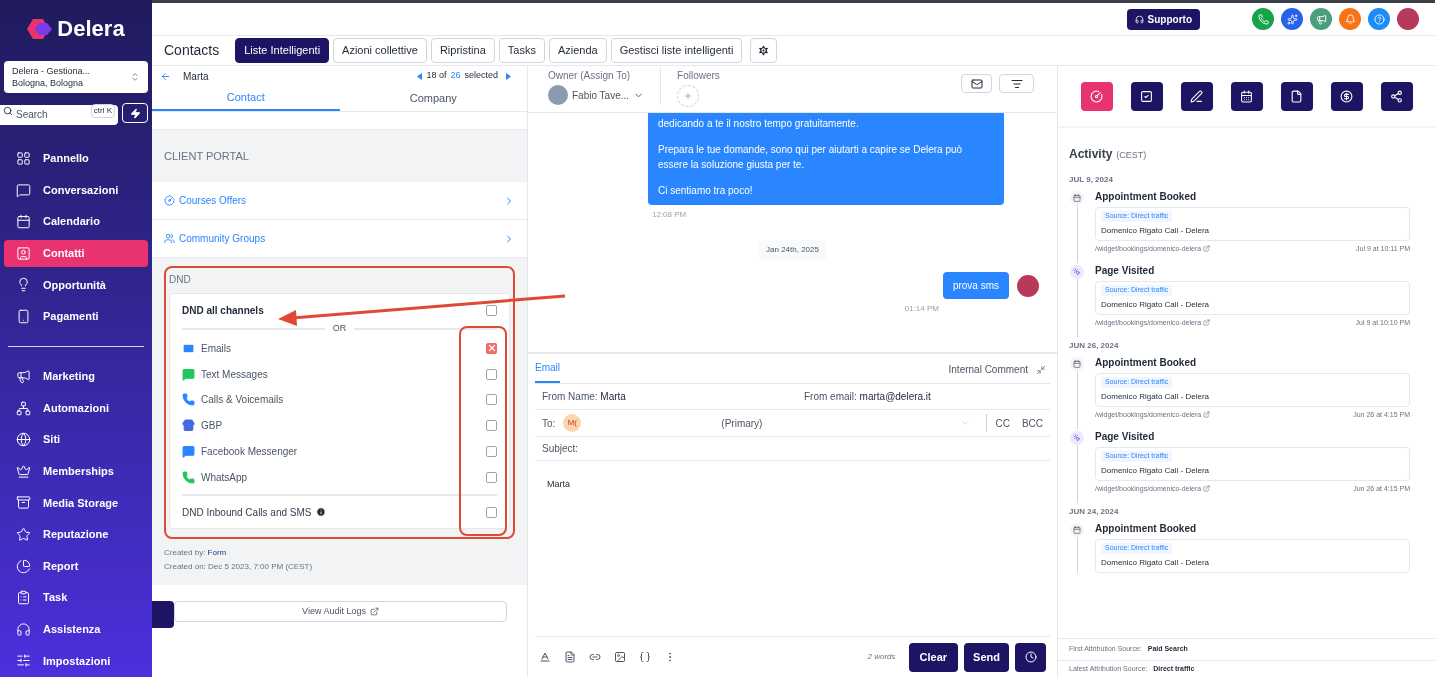 This screenshot has width=1435, height=677. What do you see at coordinates (339, 239) in the screenshot?
I see `portal-link: Community Groups` at bounding box center [339, 239].